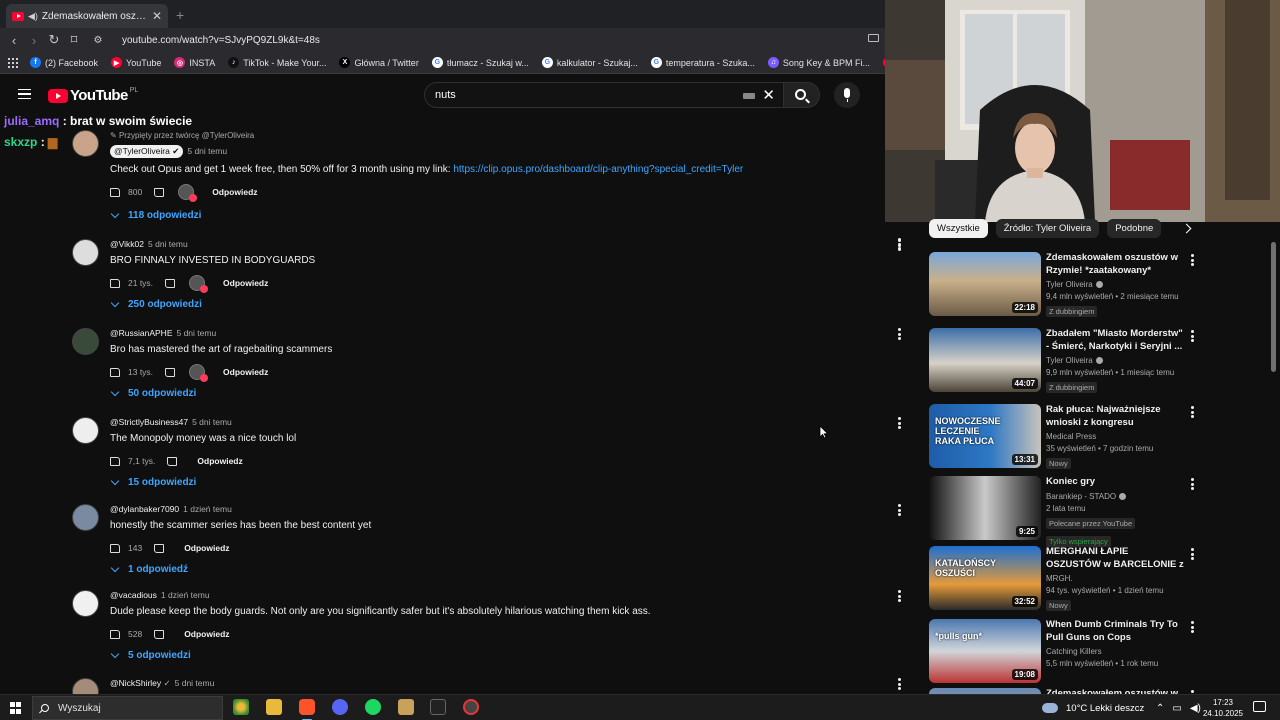 This screenshot has height=720, width=1280. What do you see at coordinates (141, 333) in the screenshot?
I see `comment-author: @RussianAPHE` at bounding box center [141, 333].